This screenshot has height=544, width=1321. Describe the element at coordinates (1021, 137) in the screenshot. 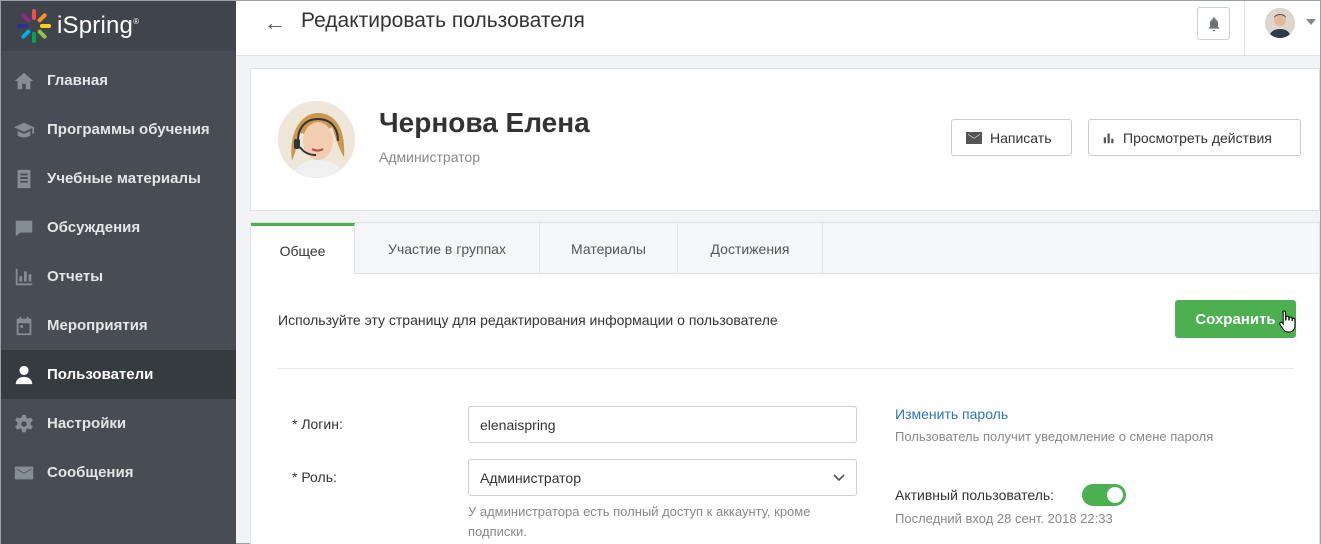

I see `write-message-label: Написать` at that location.